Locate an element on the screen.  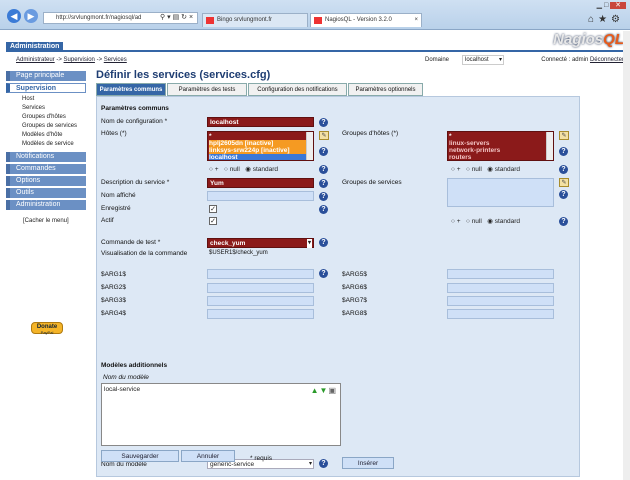
sidebar-item-label: Commandes is located at coordinates (36, 168).